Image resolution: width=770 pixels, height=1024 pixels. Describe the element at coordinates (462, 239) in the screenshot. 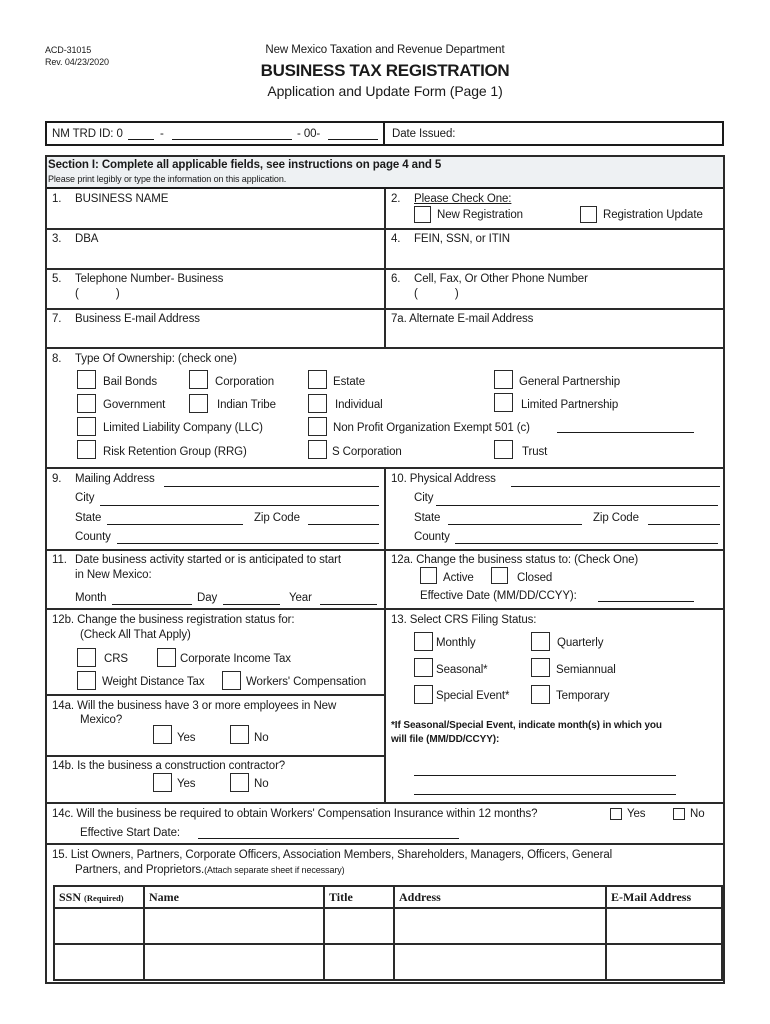

I see `fein-label: FEIN, SSN, or ITIN` at that location.